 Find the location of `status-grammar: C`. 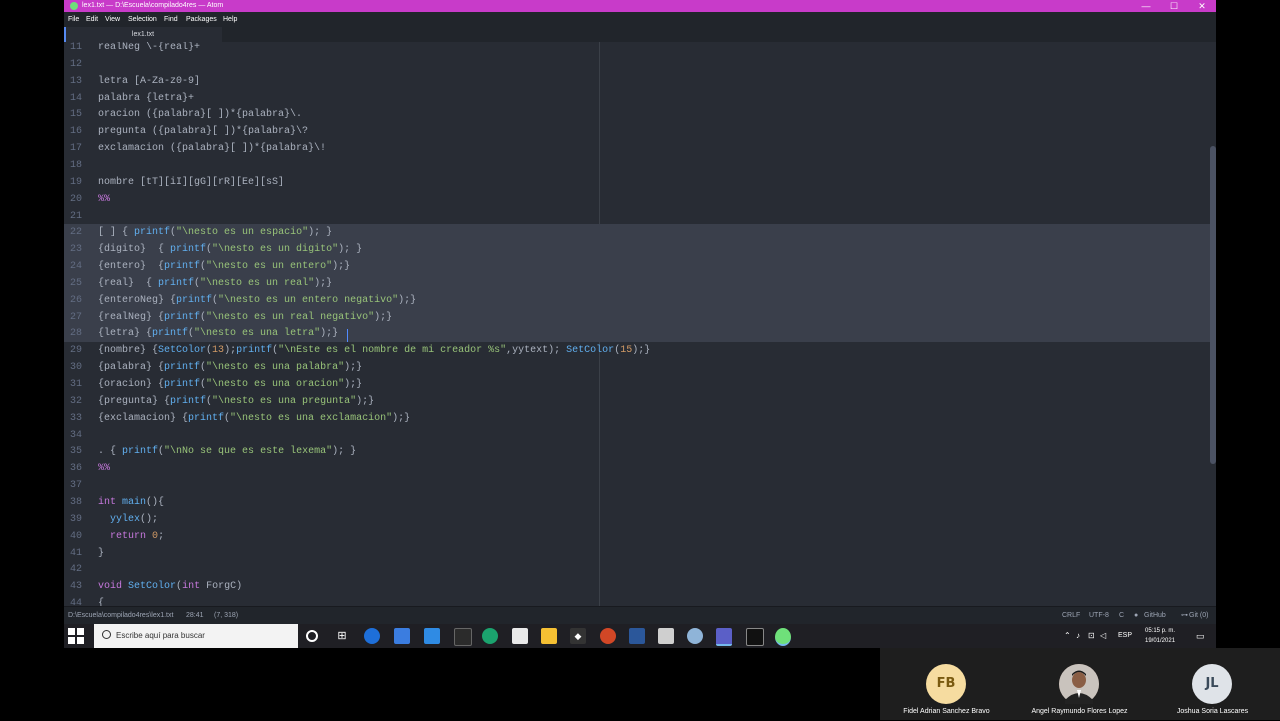

status-grammar: C is located at coordinates (1121, 616).